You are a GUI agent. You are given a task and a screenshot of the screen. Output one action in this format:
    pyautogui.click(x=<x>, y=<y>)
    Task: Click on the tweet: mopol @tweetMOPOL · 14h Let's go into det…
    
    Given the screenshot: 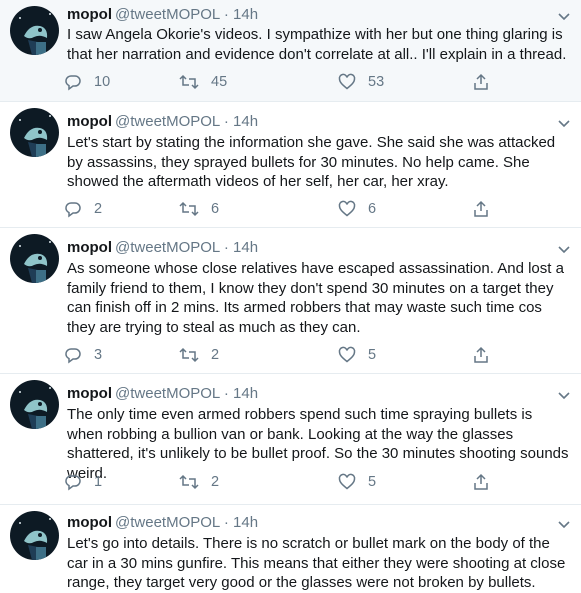 What is the action you would take?
    pyautogui.click(x=290, y=548)
    